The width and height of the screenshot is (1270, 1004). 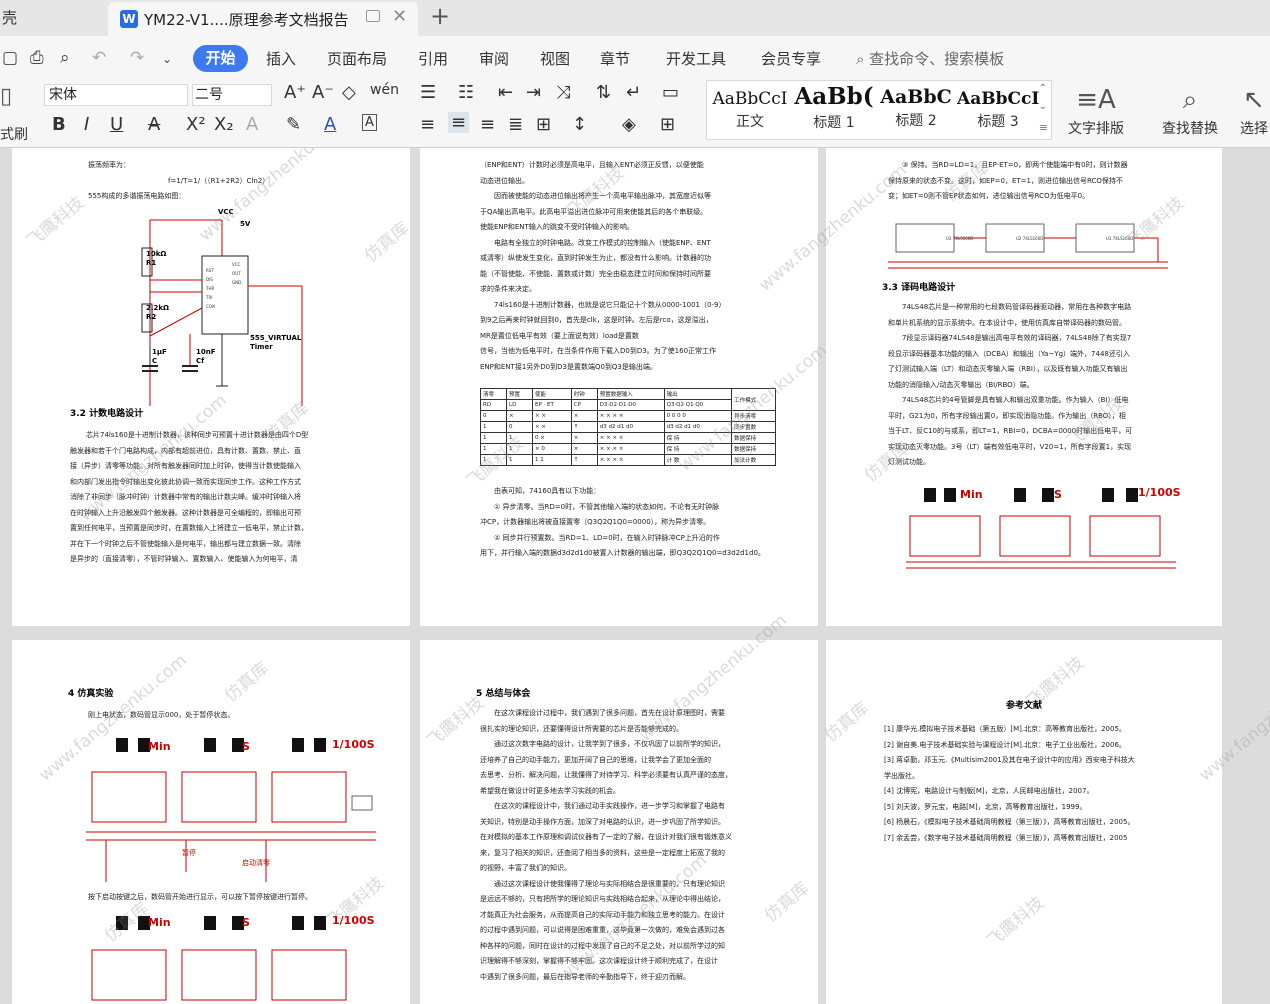 What do you see at coordinates (1008, 369) in the screenshot?
I see `text-line: 了灯测试输入端（LT）和动态灭零输入端（RBI），以及既有输入功能又有输出` at bounding box center [1008, 369].